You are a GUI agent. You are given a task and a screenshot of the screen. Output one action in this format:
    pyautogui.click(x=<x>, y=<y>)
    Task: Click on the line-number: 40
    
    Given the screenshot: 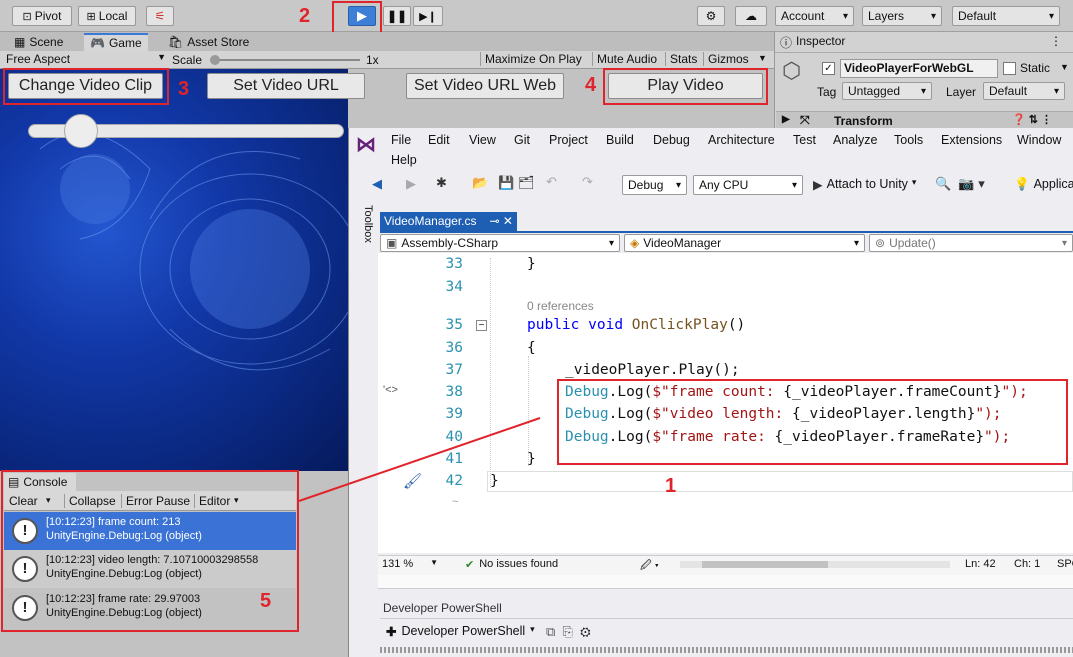 What is the action you would take?
    pyautogui.click(x=454, y=437)
    